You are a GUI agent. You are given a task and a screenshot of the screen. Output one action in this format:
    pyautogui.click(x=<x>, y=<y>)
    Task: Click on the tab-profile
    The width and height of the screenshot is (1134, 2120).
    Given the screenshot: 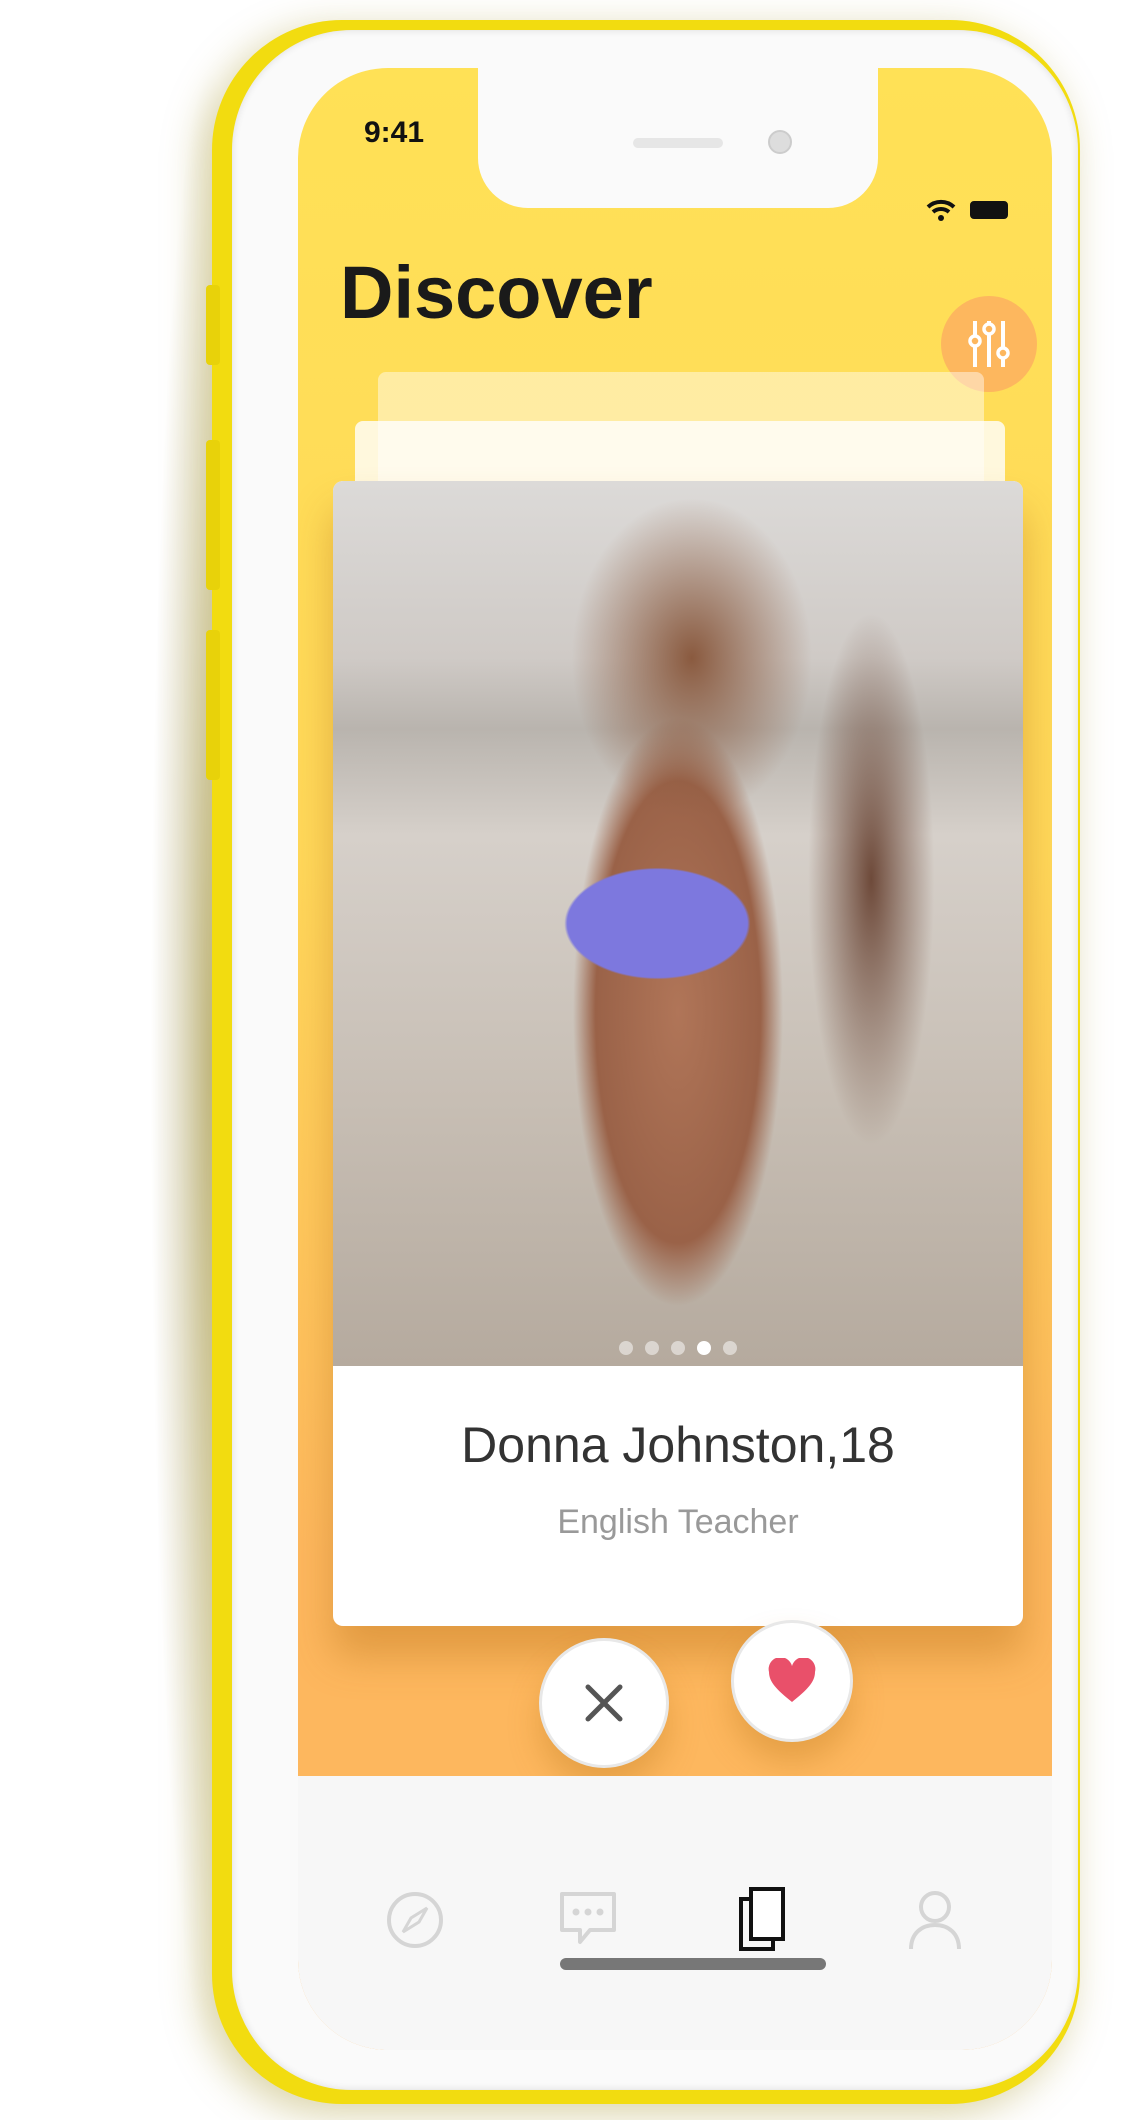 What is the action you would take?
    pyautogui.click(x=935, y=1920)
    